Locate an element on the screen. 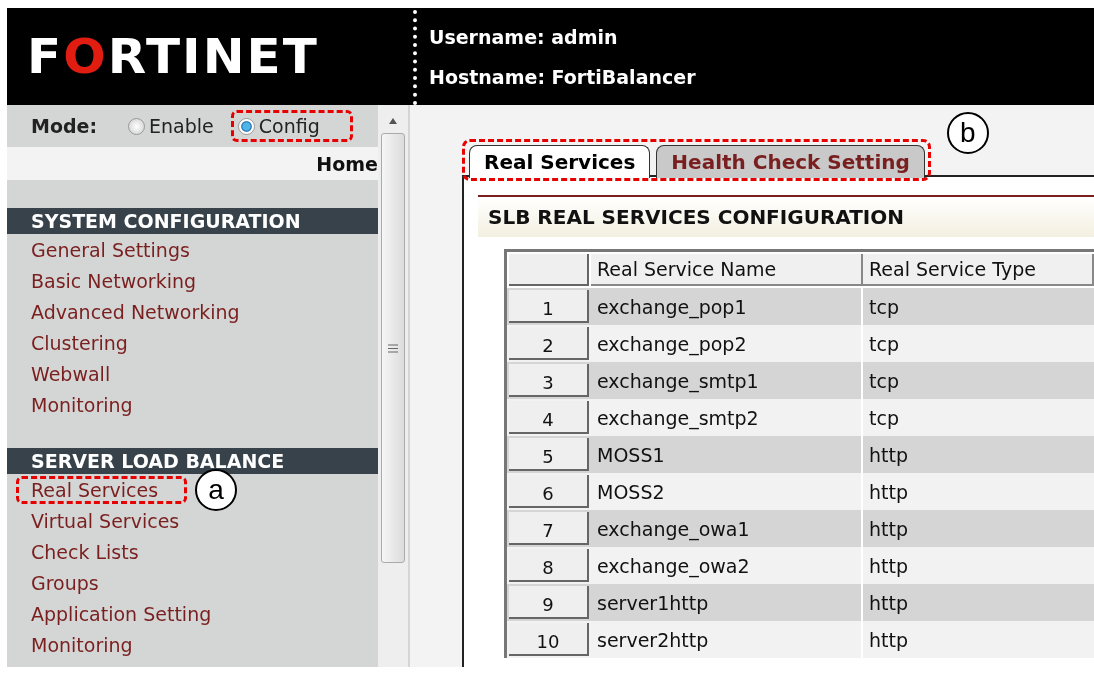  mode-label: Mode: is located at coordinates (64, 126).